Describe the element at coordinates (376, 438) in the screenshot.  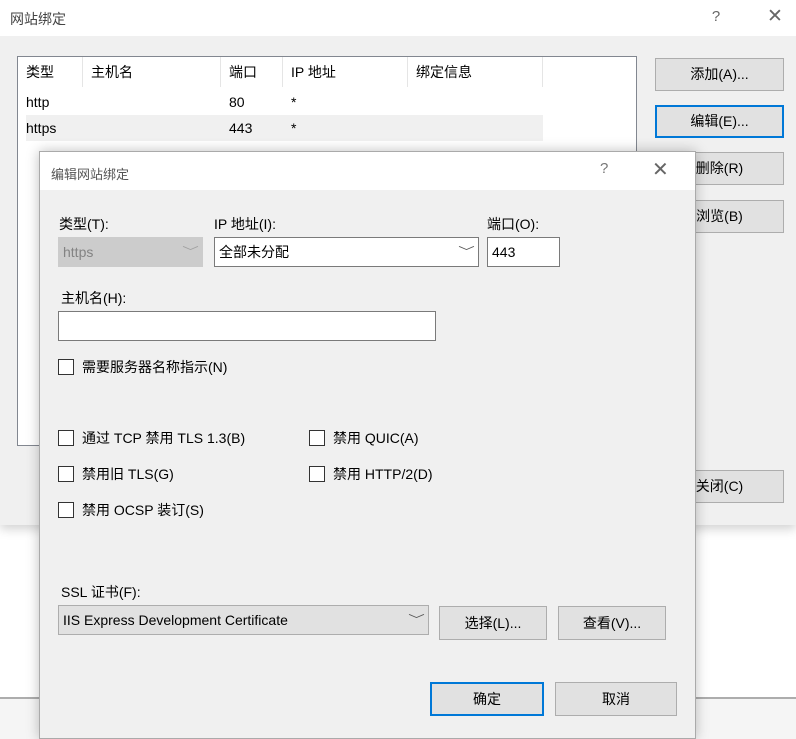
I see `disable-quic-label: 禁用 QUIC(A)` at that location.